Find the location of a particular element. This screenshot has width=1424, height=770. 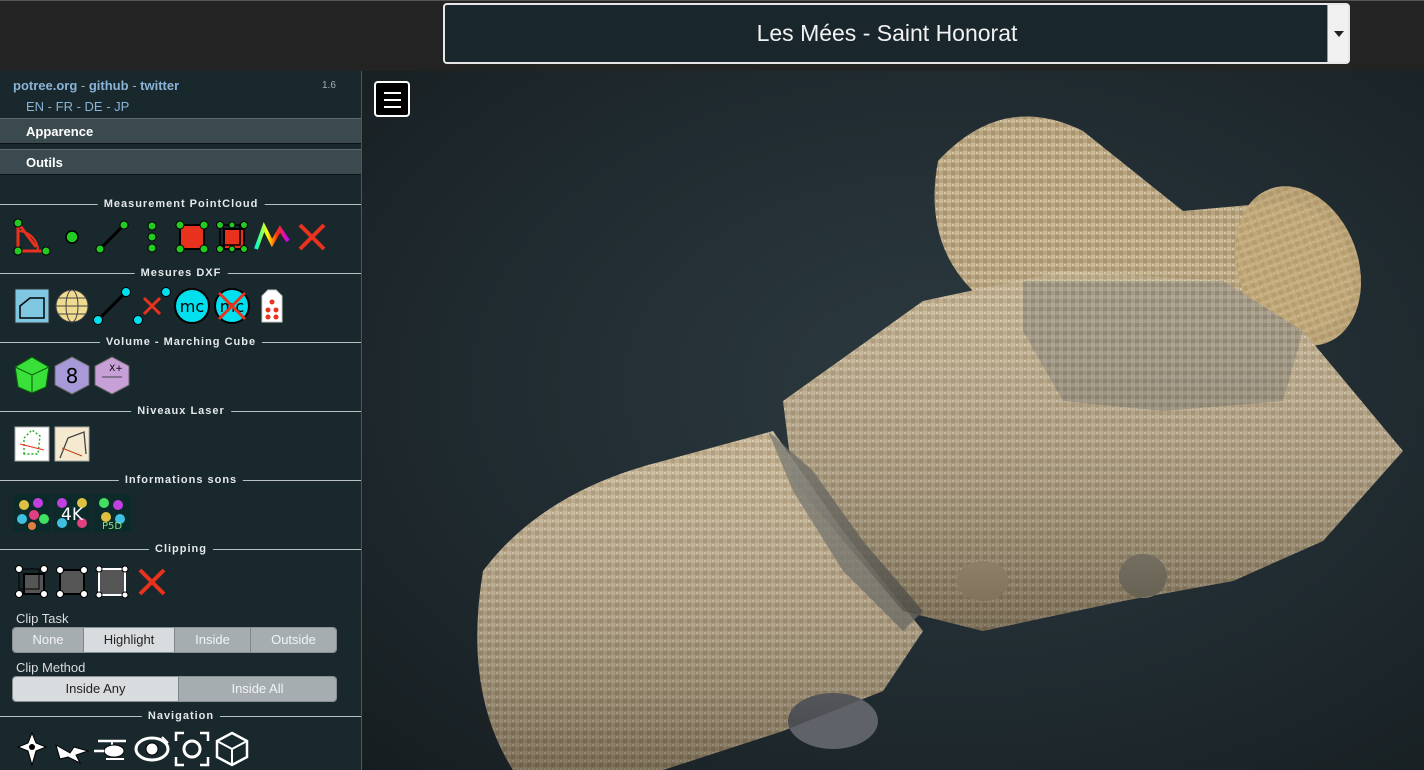

top-bar: Les Mées - Saint Honorat is located at coordinates (712, 35).